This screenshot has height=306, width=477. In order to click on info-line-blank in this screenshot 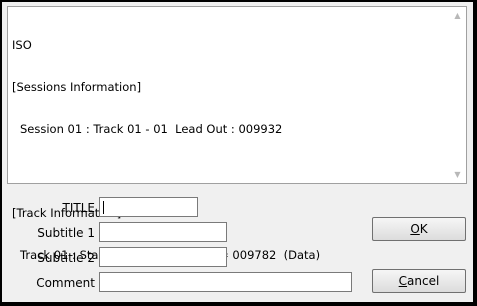, I will do `click(229, 171)`.